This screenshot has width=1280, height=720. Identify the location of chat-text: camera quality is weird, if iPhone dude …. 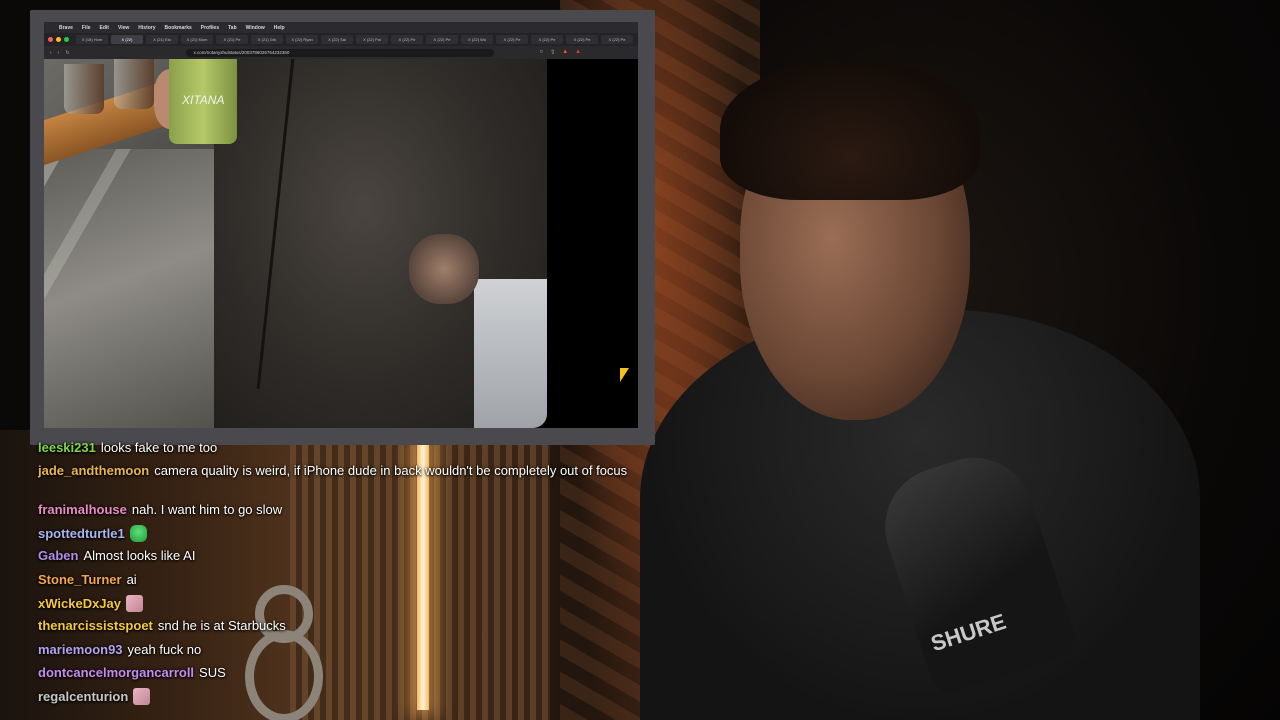
(391, 470).